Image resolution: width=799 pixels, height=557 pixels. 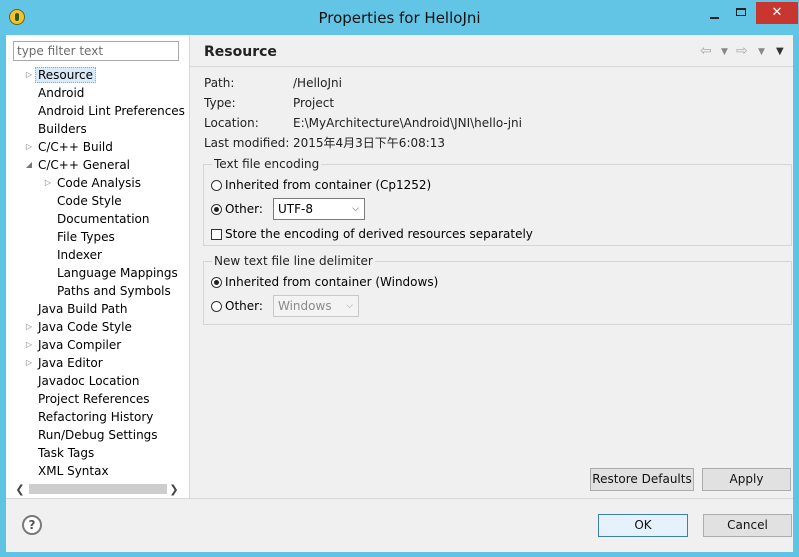 I want to click on tree-item-label: Android, so click(x=61, y=93).